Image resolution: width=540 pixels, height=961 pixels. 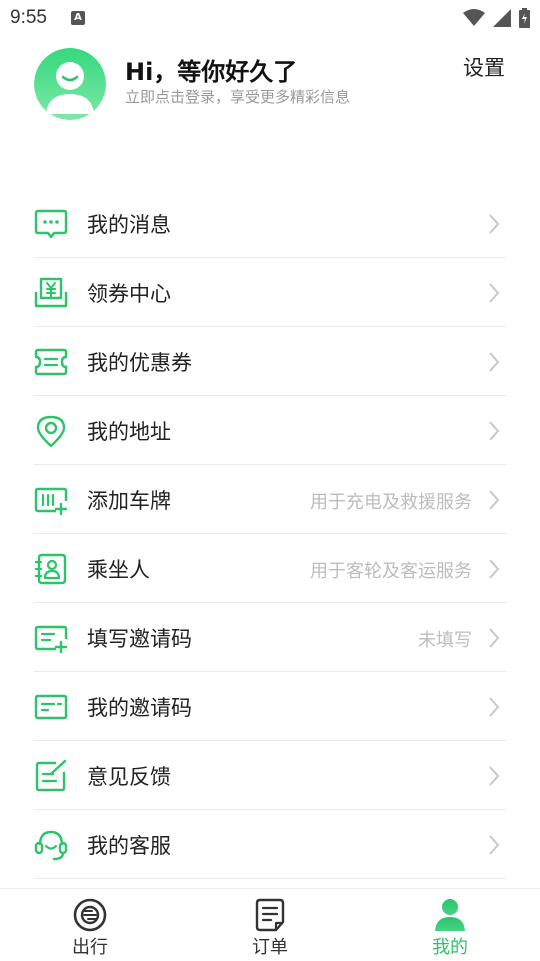 I want to click on menu-label: 我的优惠券, so click(x=139, y=363).